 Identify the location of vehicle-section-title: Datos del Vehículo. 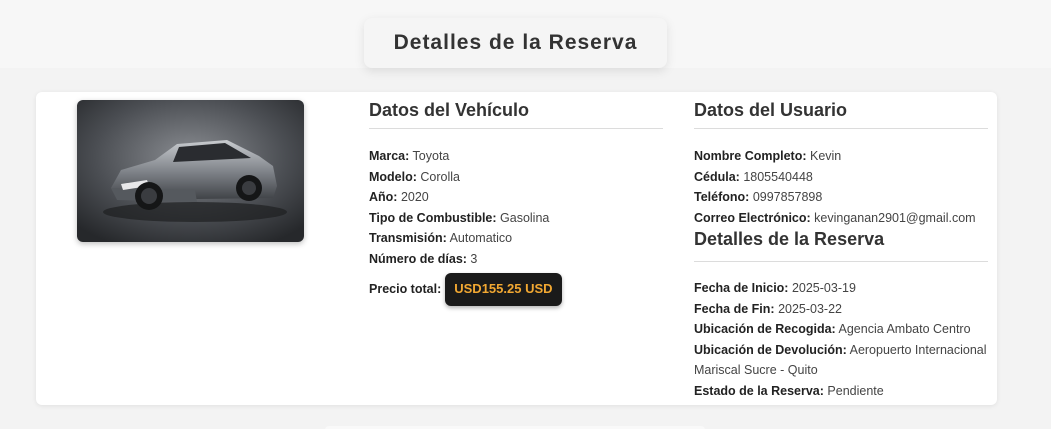
(516, 110).